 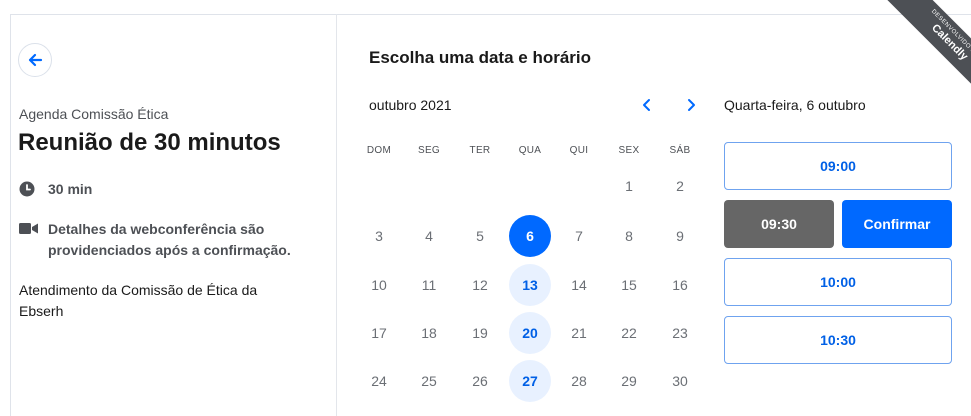 What do you see at coordinates (379, 333) in the screenshot?
I see `calendar-day: 17` at bounding box center [379, 333].